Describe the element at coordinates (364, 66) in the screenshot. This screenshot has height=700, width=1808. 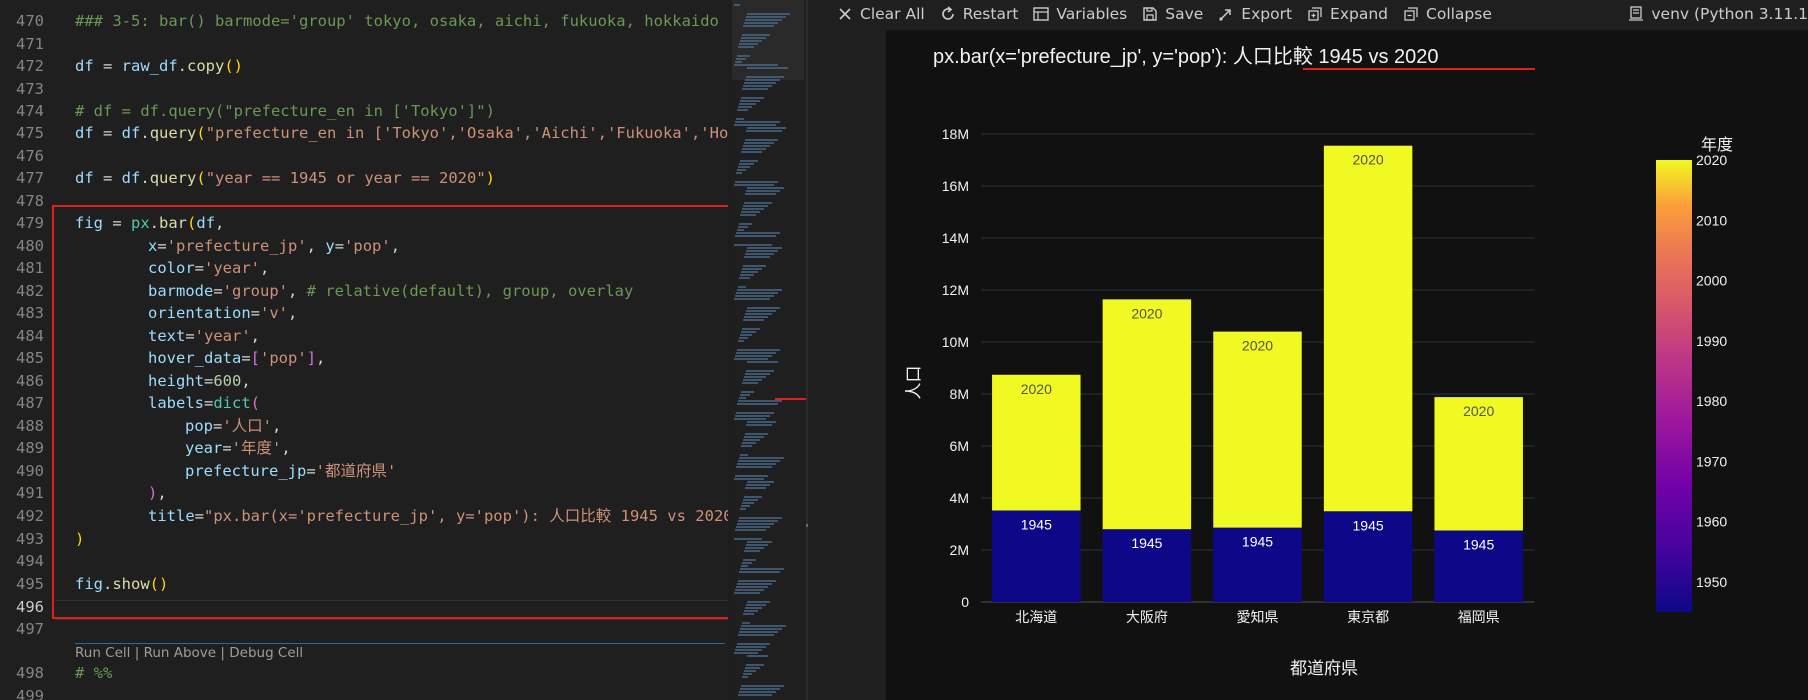
I see `code-line: df = raw_df.copy()` at that location.